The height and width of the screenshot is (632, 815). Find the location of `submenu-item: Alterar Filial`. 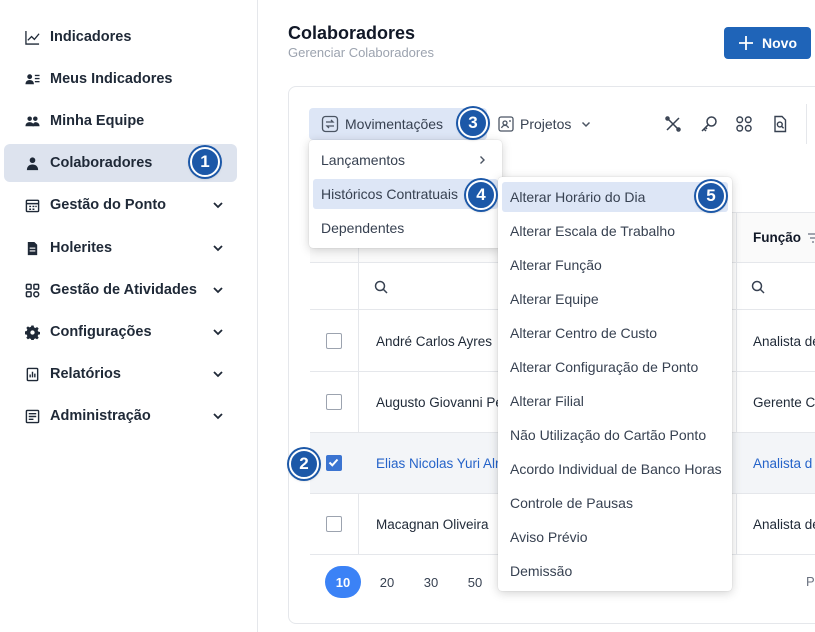

submenu-item: Alterar Filial is located at coordinates (615, 401).